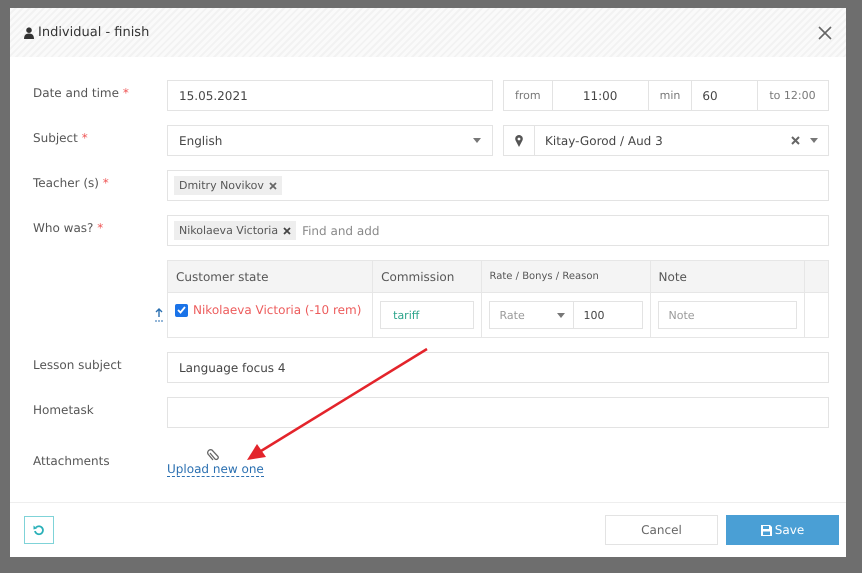 Image resolution: width=862 pixels, height=573 pixels. Describe the element at coordinates (330, 140) in the screenshot. I see `subject-select: English` at that location.